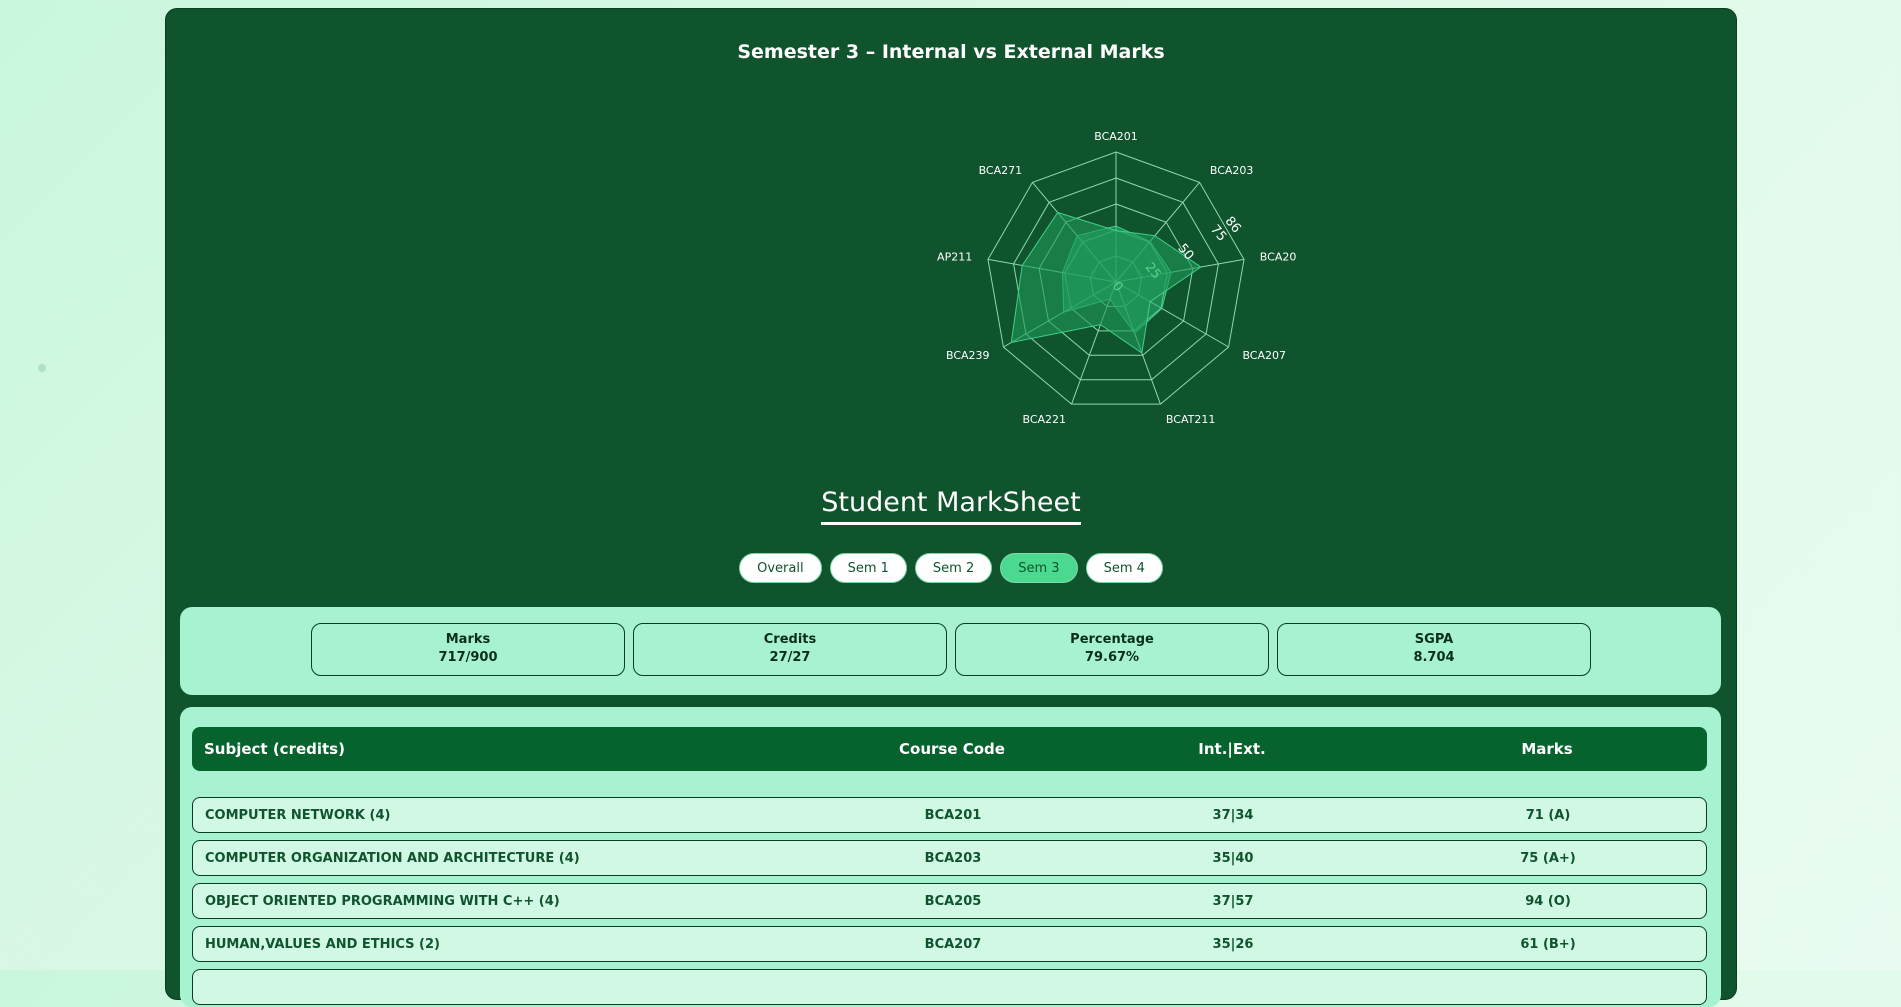  Describe the element at coordinates (953, 858) in the screenshot. I see `course-code-cell: BCA203` at that location.